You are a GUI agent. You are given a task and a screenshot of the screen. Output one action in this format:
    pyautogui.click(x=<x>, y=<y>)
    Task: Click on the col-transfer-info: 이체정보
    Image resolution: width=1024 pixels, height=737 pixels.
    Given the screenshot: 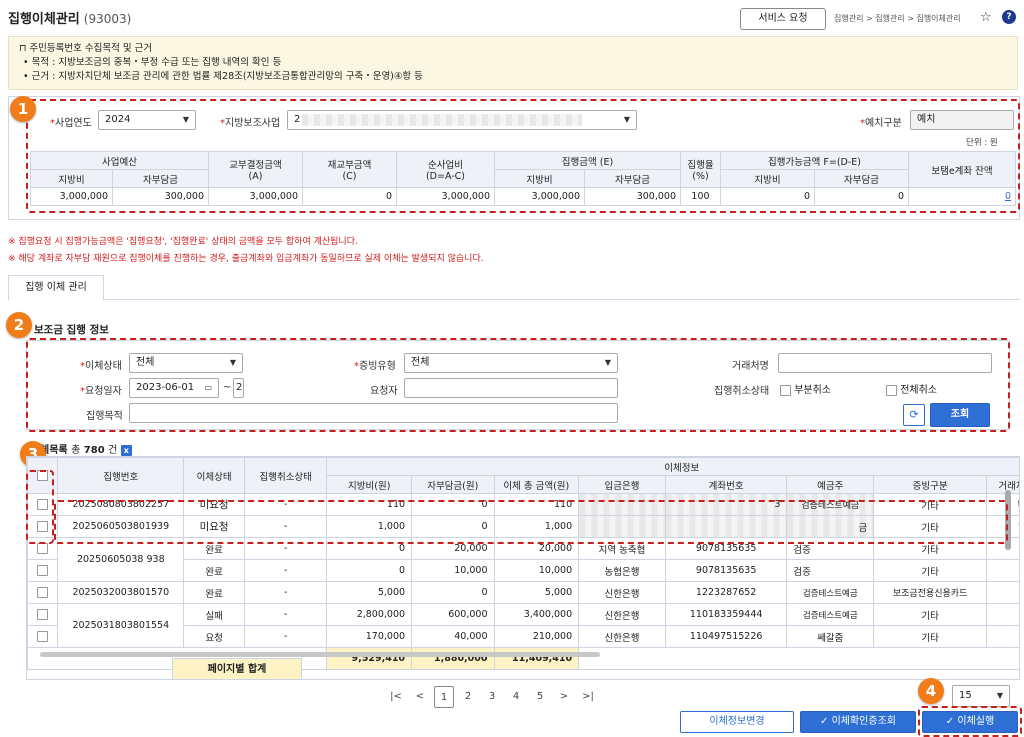 What is the action you would take?
    pyautogui.click(x=672, y=466)
    